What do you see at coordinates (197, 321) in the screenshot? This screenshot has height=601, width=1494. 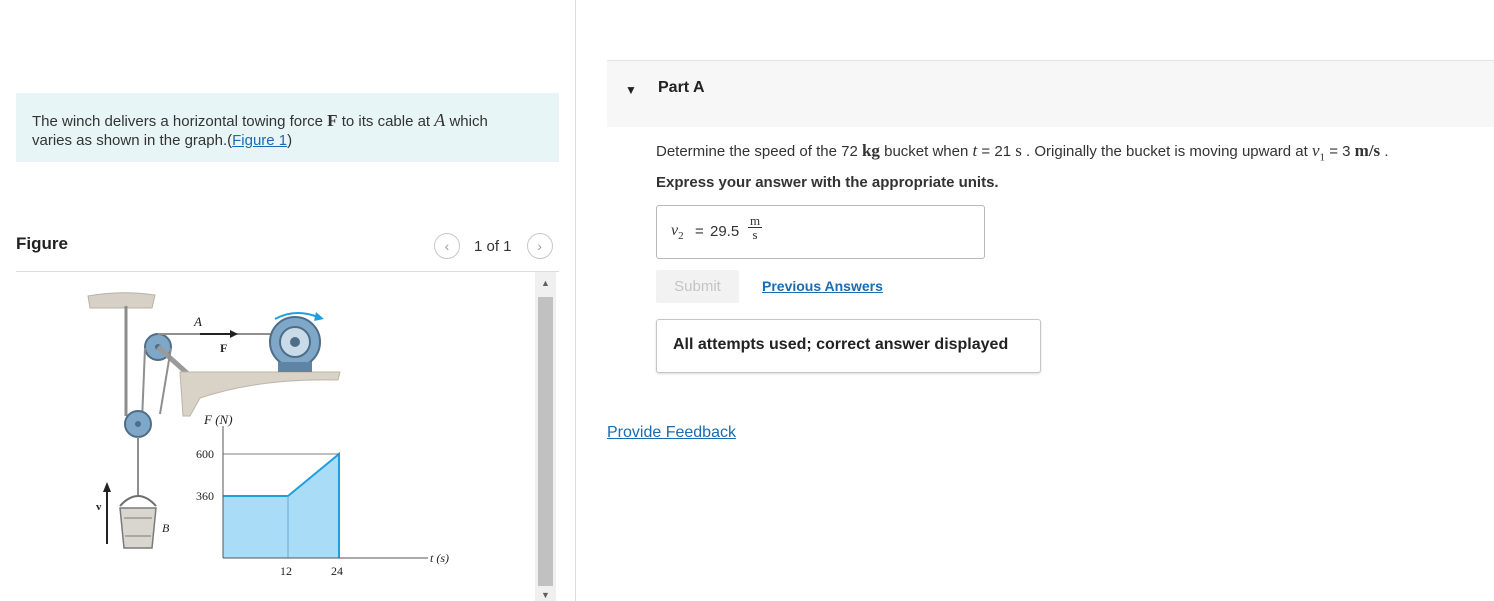 I see `figure-label-A: A` at bounding box center [197, 321].